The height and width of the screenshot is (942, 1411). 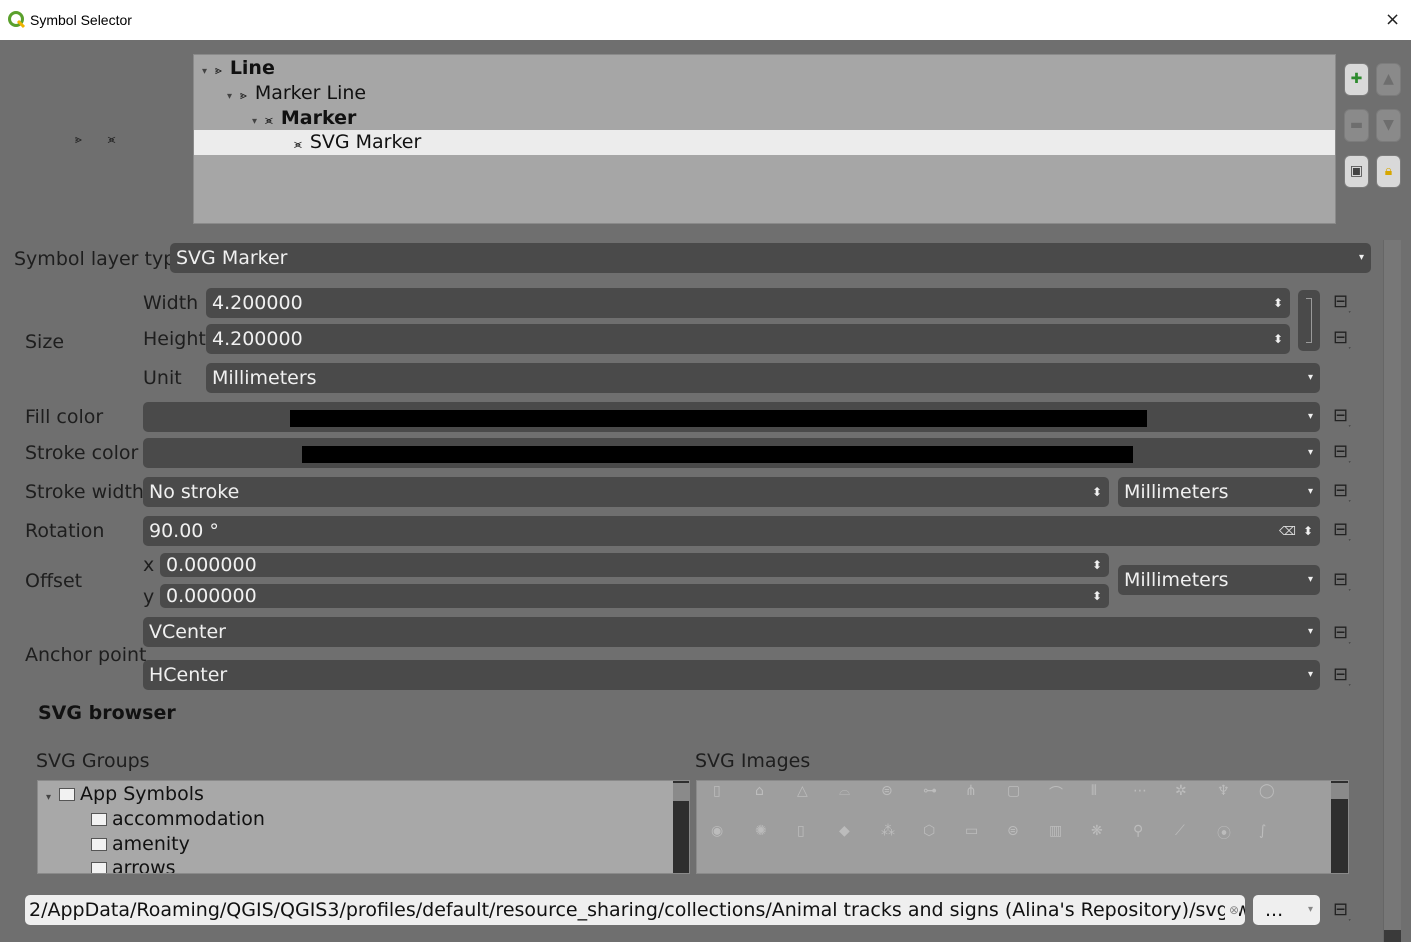 What do you see at coordinates (1356, 79) in the screenshot?
I see `add-layer-button: ✚` at bounding box center [1356, 79].